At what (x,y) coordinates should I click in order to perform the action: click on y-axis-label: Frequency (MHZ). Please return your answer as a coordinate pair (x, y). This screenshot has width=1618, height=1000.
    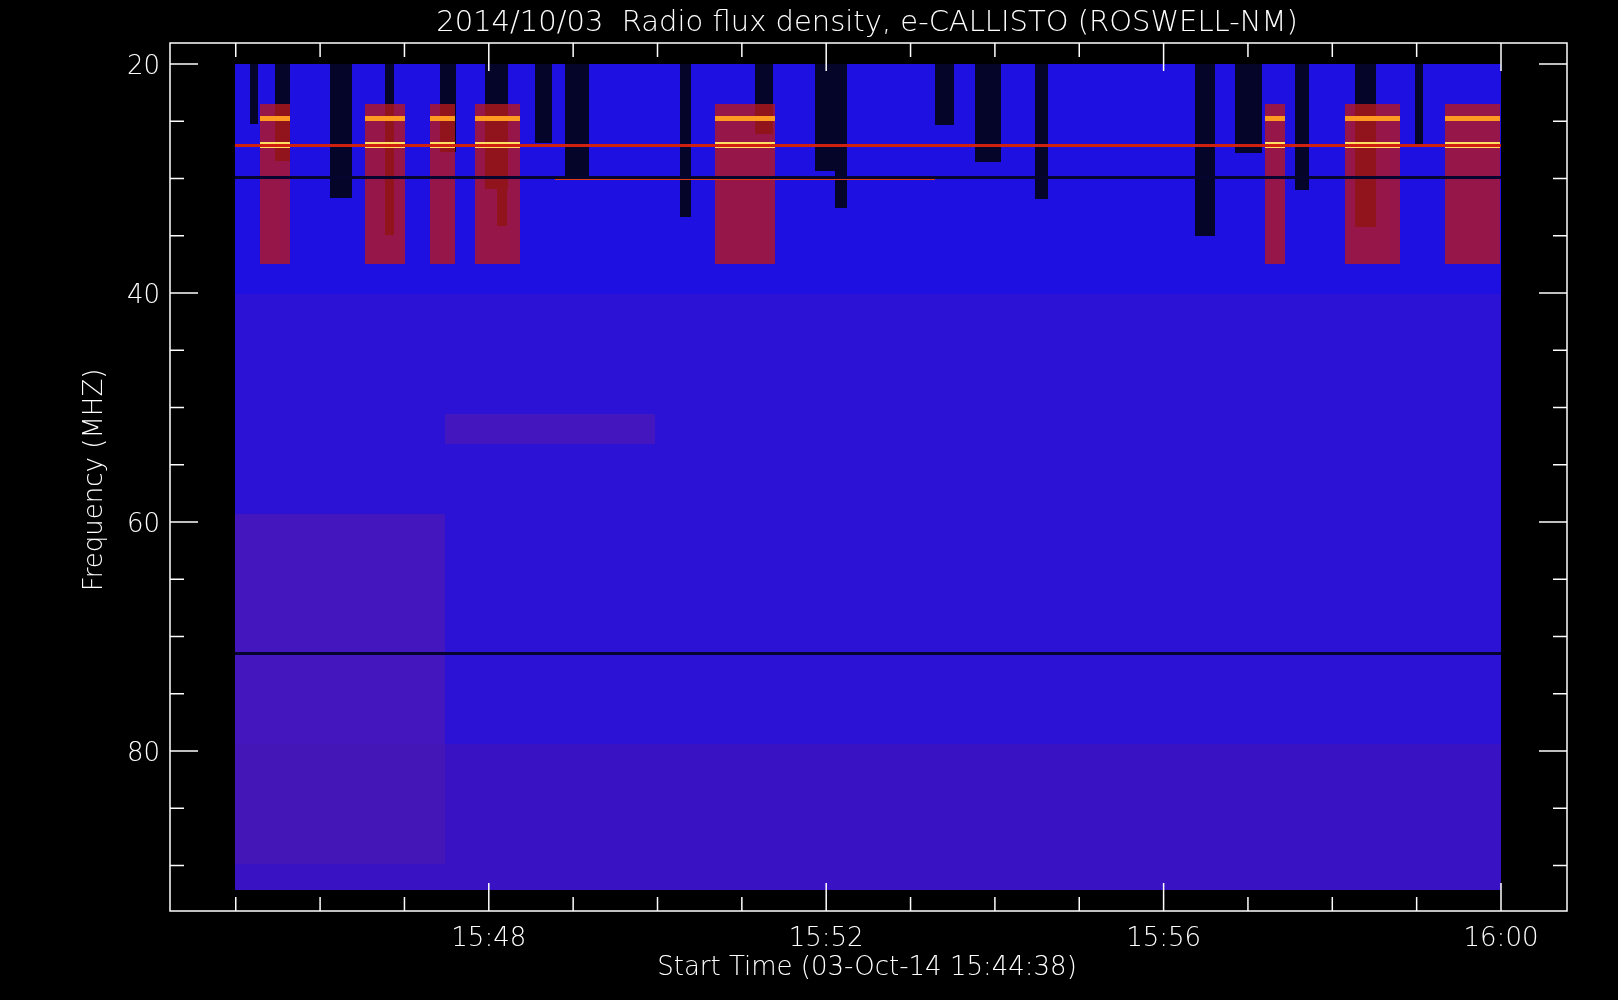
    Looking at the image, I should click on (93, 480).